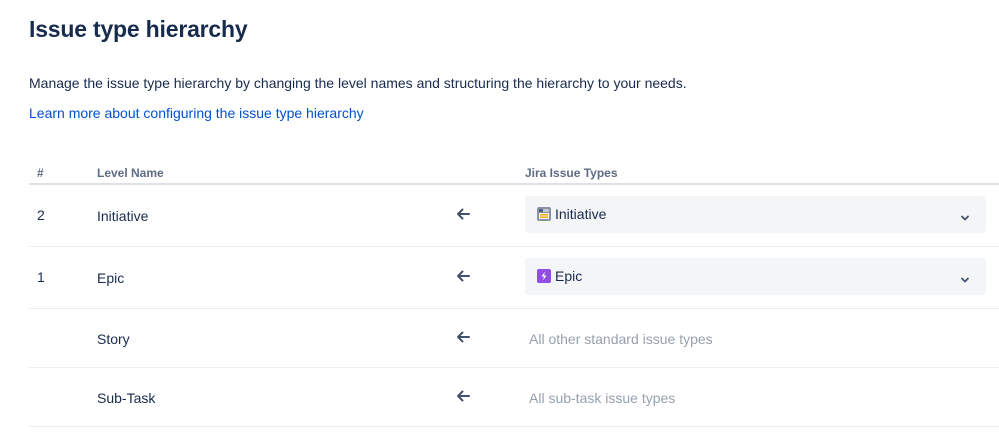 This screenshot has width=999, height=439. Describe the element at coordinates (514, 278) in the screenshot. I see `table-row: 1 Epic Epic` at that location.